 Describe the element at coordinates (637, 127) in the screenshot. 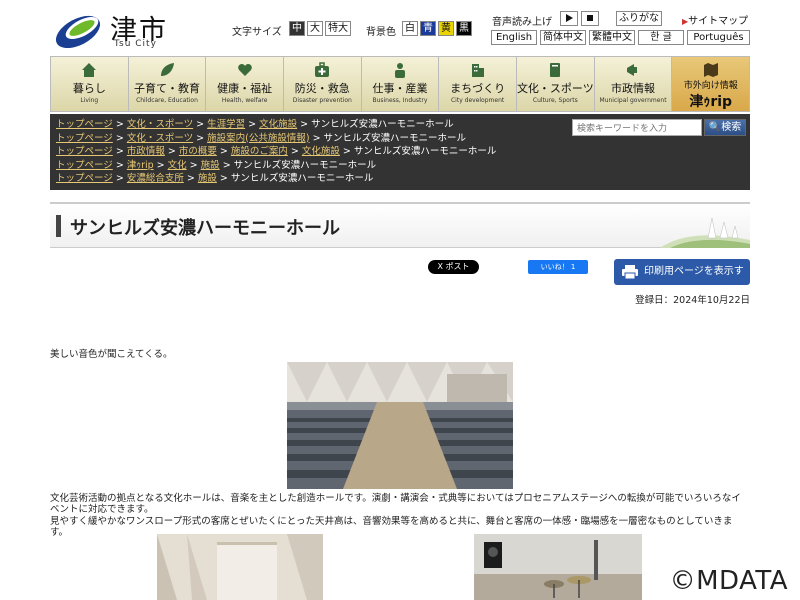

I see `search-input` at that location.